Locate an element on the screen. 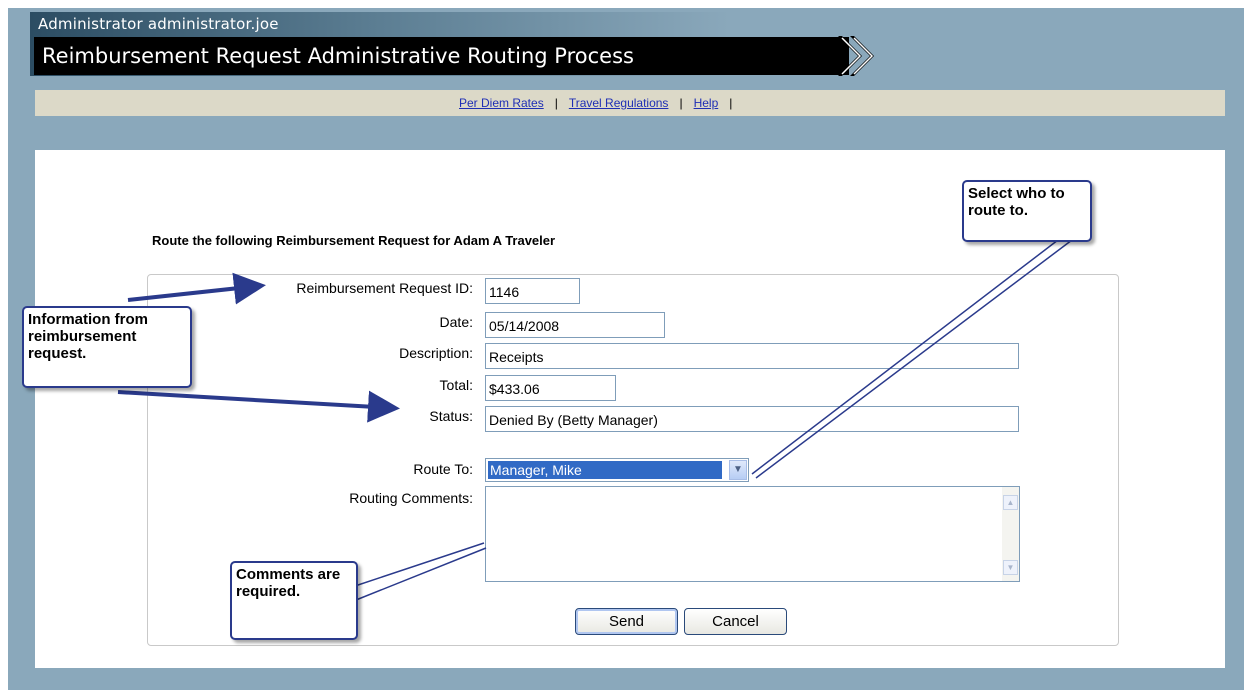 The height and width of the screenshot is (698, 1252). send-button: Send is located at coordinates (626, 621).